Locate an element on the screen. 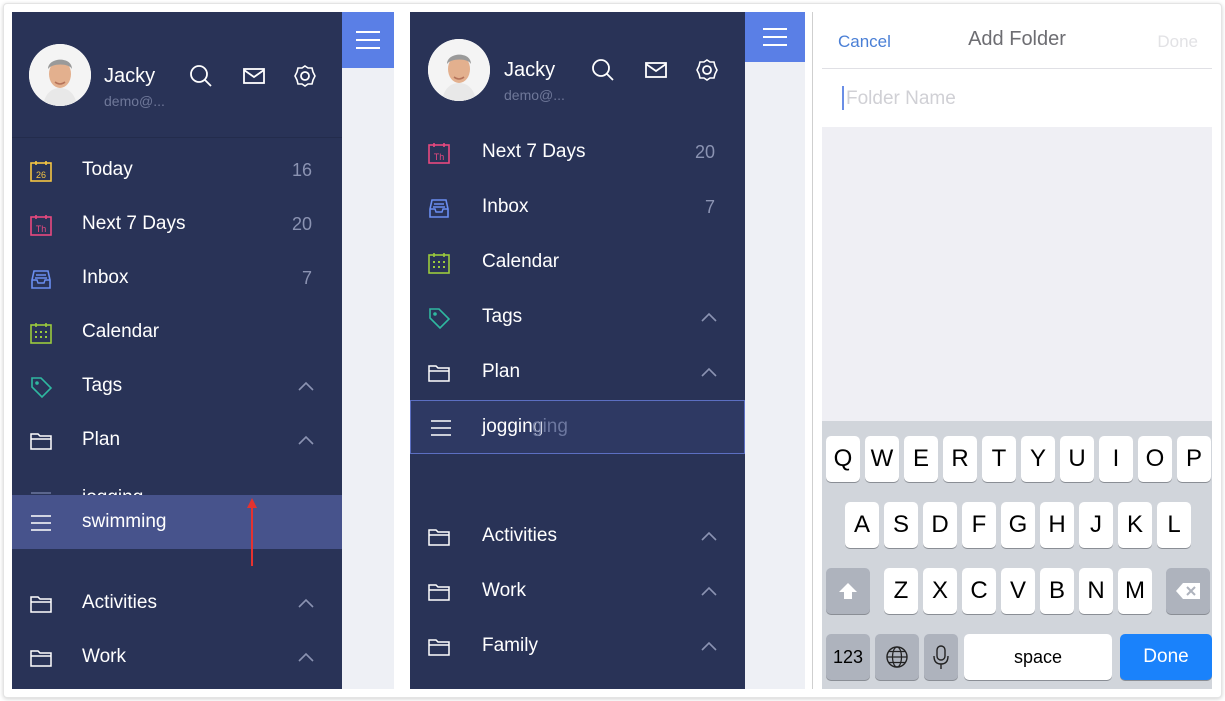 The width and height of the screenshot is (1225, 701). dragged-item-label: swimming is located at coordinates (124, 521).